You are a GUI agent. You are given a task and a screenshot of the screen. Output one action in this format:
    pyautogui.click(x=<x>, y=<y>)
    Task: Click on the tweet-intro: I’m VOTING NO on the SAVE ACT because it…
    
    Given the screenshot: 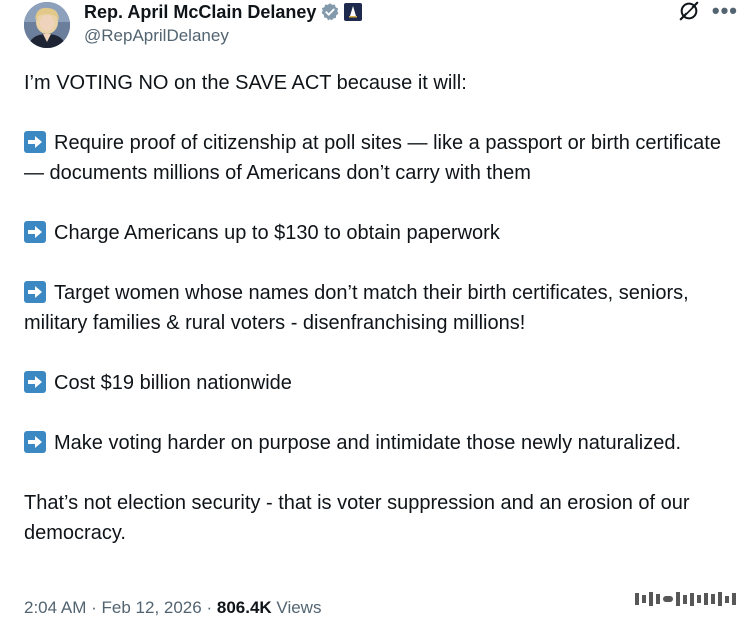 What is the action you would take?
    pyautogui.click(x=245, y=83)
    